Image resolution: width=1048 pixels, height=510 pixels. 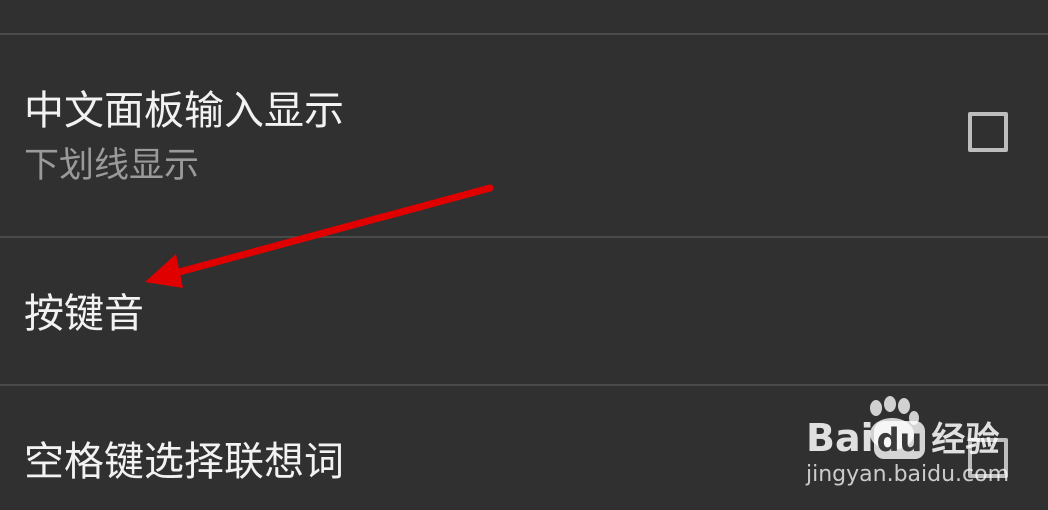 I want to click on settings-item-title: 按键音, so click(x=84, y=314).